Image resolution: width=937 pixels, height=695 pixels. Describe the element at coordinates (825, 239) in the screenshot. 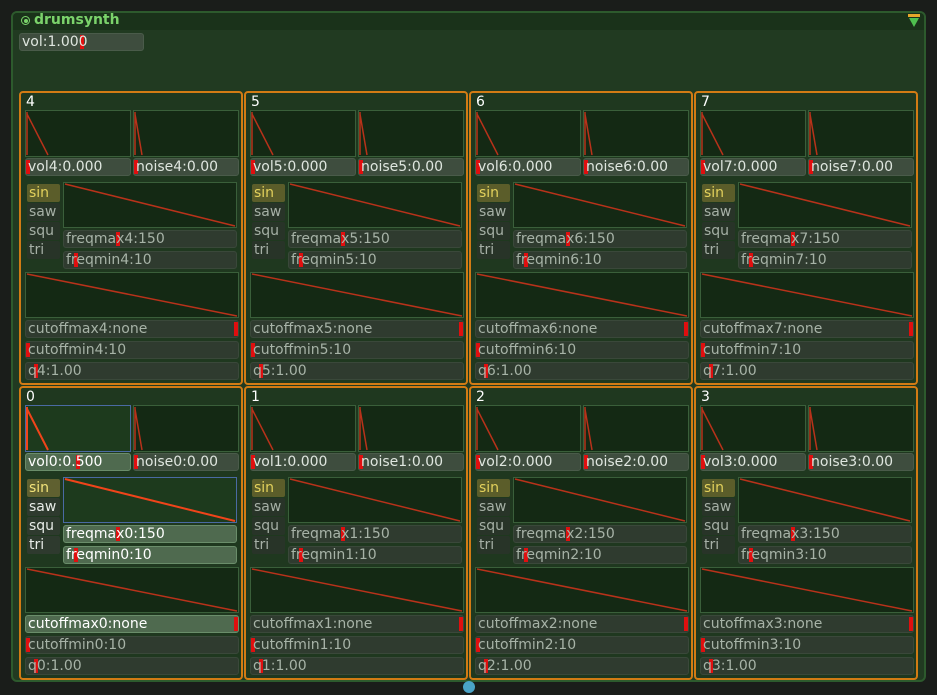

I see `freqmax-slider: freqmax7:150` at that location.